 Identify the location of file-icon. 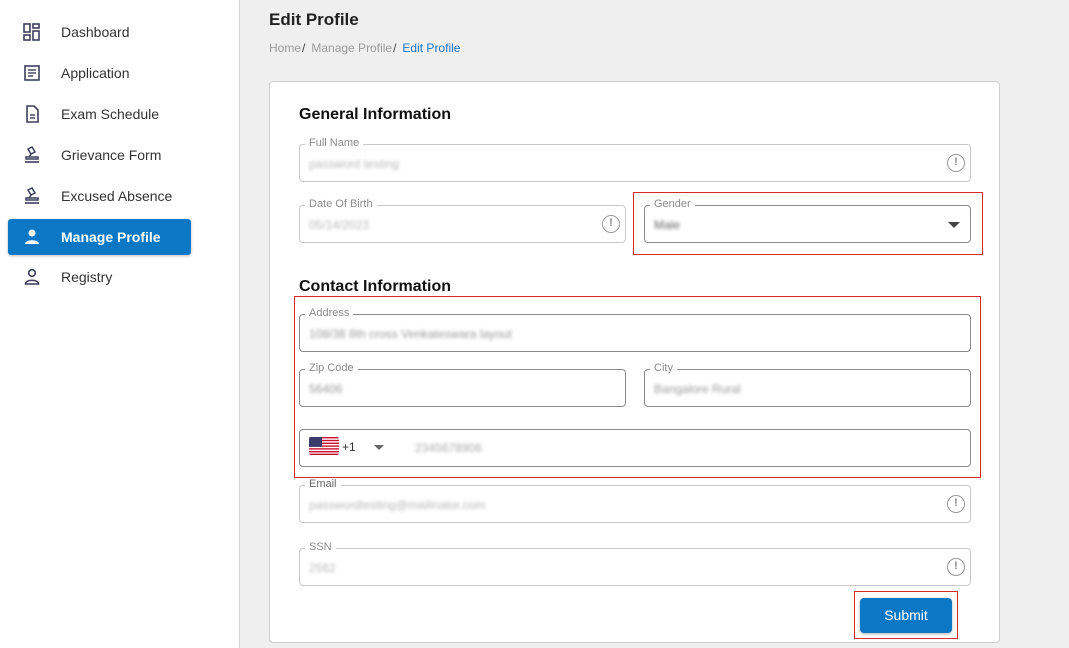
(32, 114).